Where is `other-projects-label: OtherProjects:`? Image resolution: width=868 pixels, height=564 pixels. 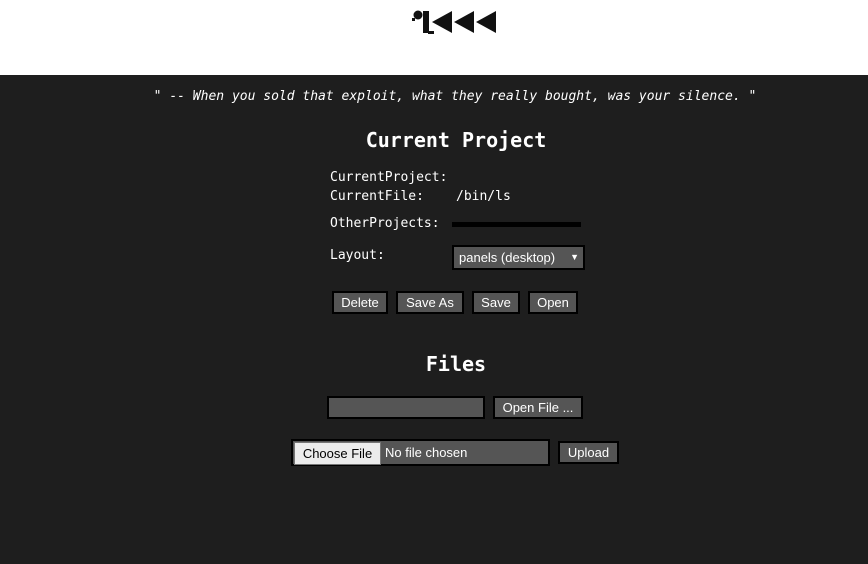
other-projects-label: OtherProjects: is located at coordinates (385, 223).